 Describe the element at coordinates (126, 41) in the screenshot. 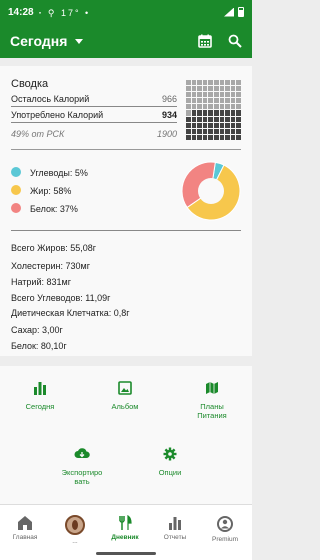

I see `app-bar: Сегодня` at that location.